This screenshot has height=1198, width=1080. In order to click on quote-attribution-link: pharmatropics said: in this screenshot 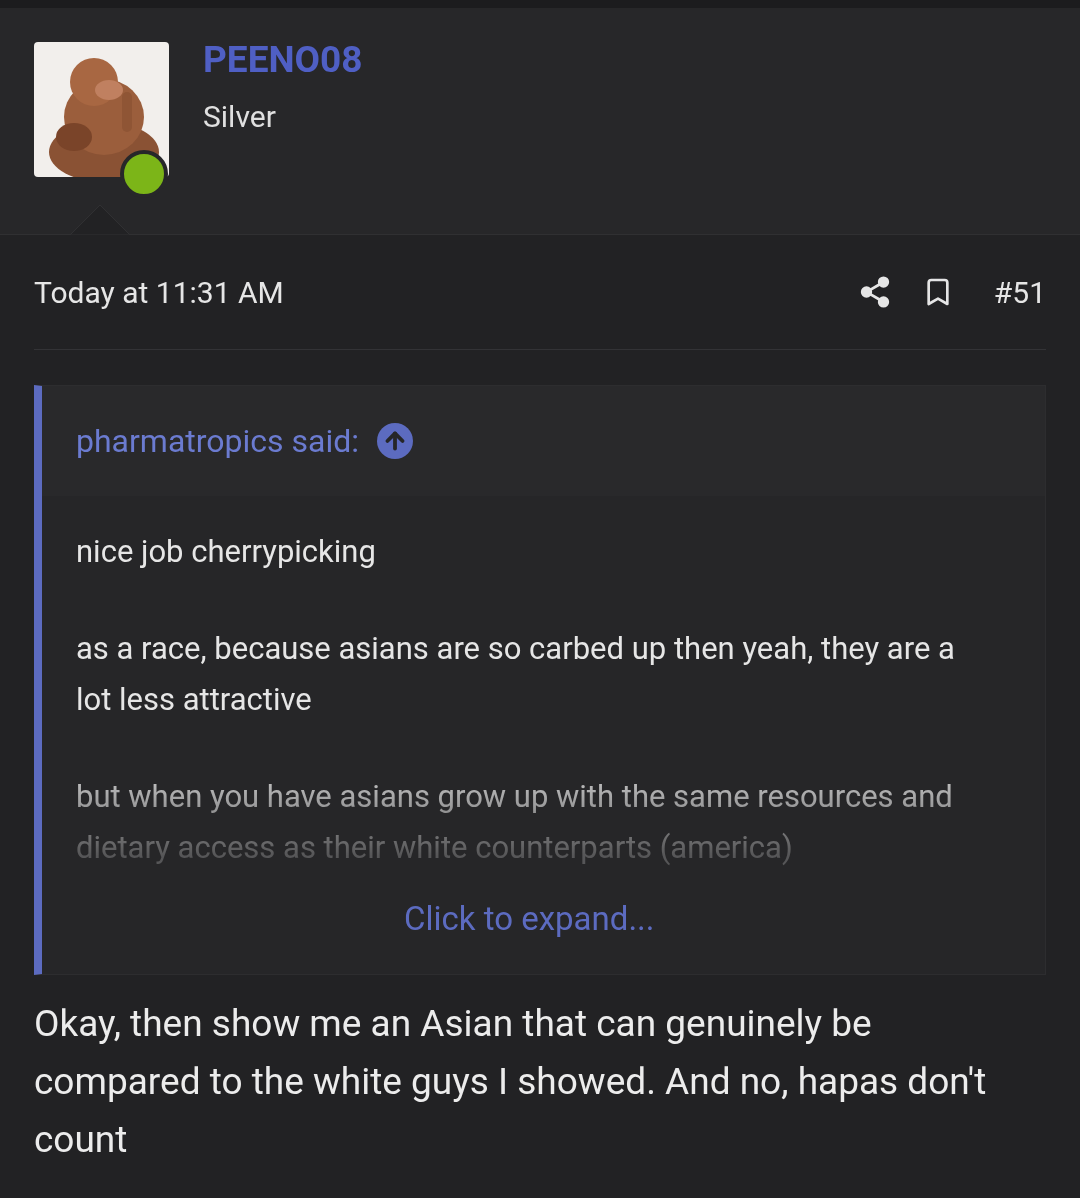, I will do `click(217, 441)`.